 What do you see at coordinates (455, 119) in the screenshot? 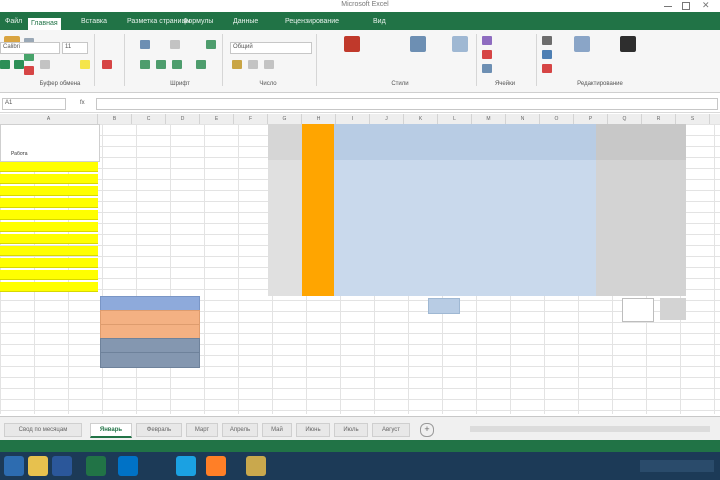
I see `column-header-l: L` at bounding box center [455, 119].